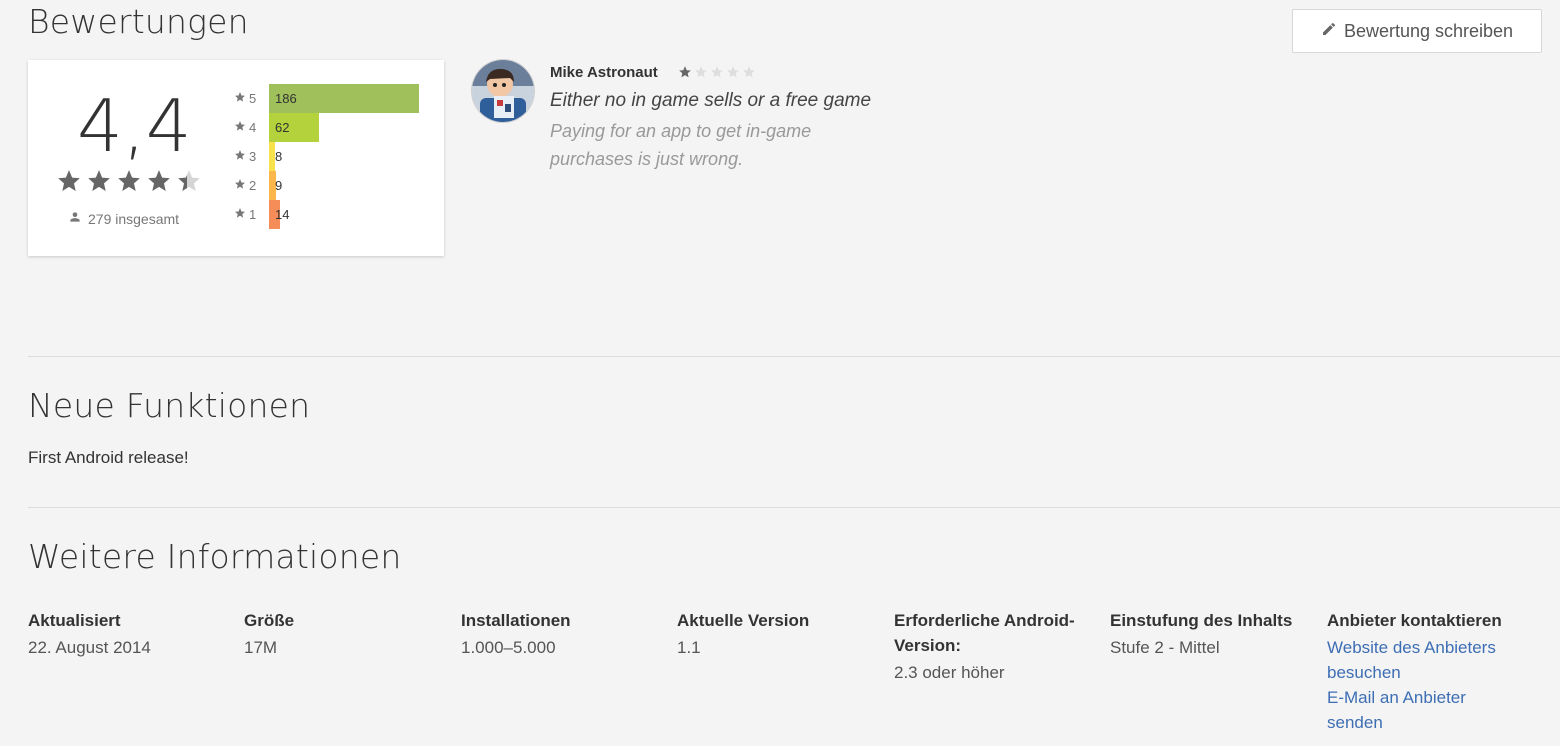  What do you see at coordinates (282, 127) in the screenshot?
I see `histogram-count: 62` at bounding box center [282, 127].